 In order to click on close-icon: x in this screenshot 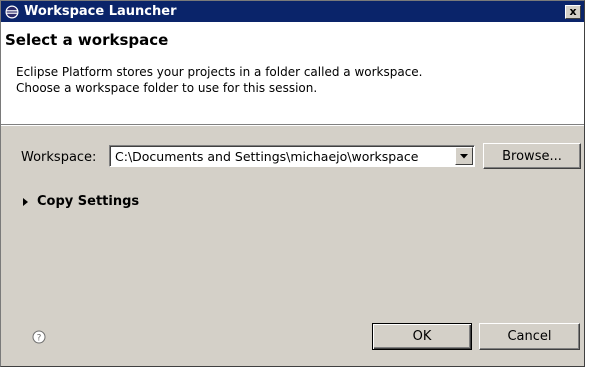, I will do `click(573, 11)`.